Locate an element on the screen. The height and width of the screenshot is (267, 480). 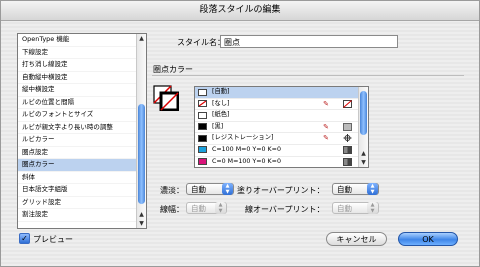
sidebar-item: OpenType 機能 is located at coordinates (82, 40).